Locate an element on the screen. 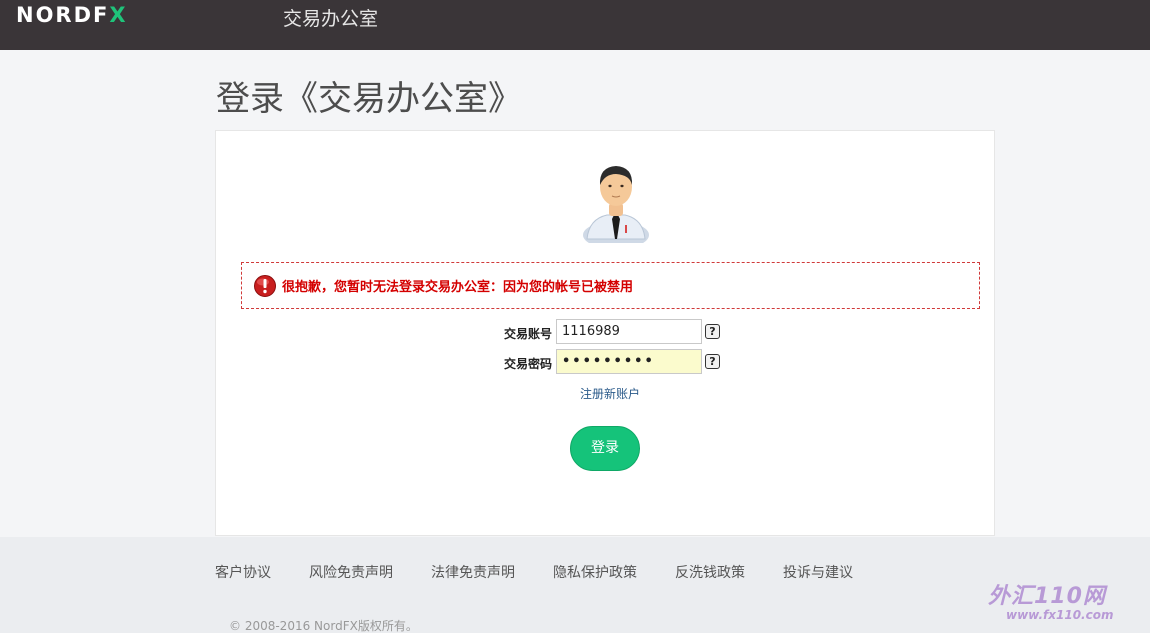  footer-link-client-agreement: 客户协议 is located at coordinates (243, 572).